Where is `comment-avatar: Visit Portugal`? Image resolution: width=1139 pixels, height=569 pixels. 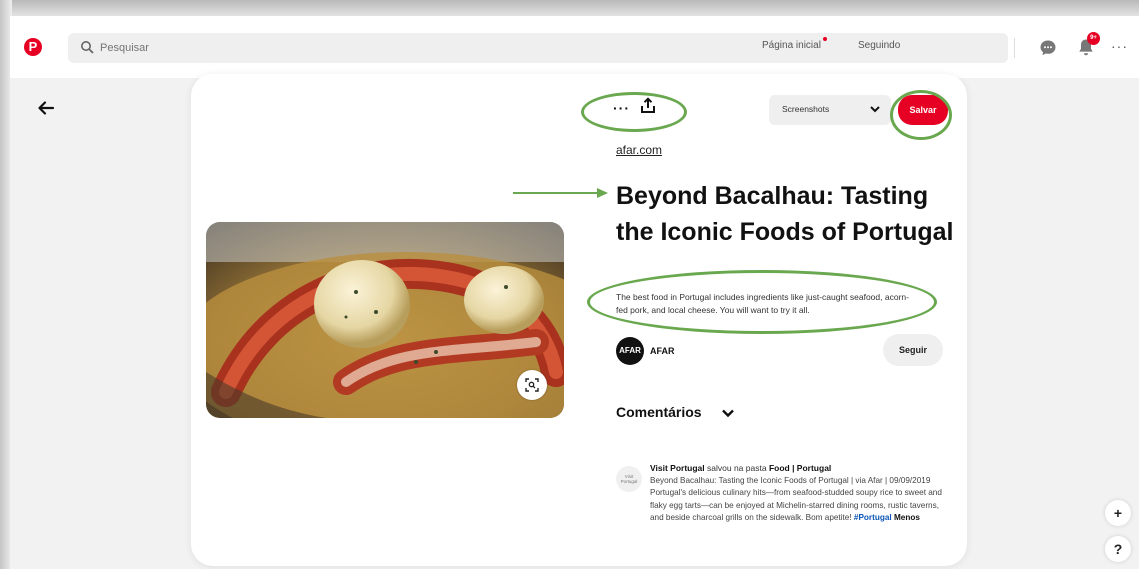
comment-avatar: Visit Portugal is located at coordinates (629, 479).